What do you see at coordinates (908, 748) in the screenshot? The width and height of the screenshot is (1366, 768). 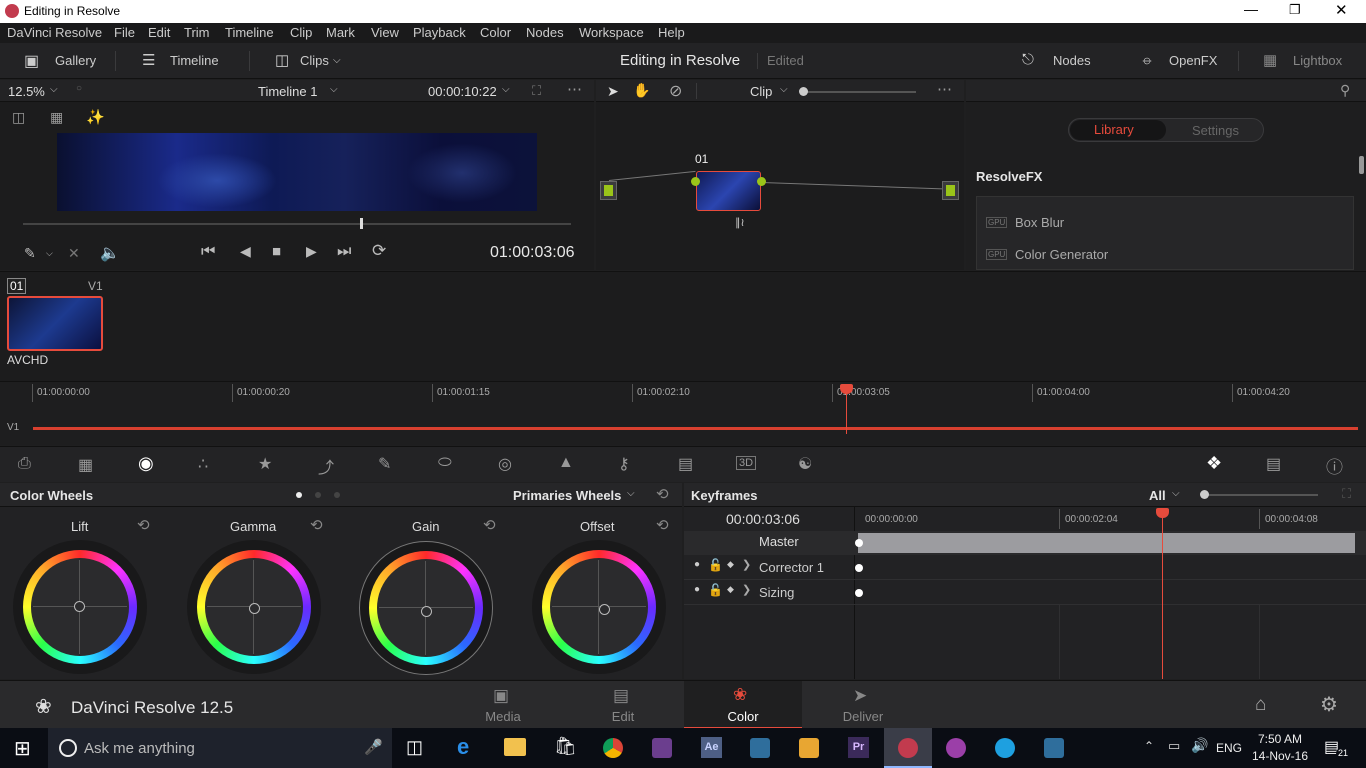 I see `resolve-taskbar-item` at bounding box center [908, 748].